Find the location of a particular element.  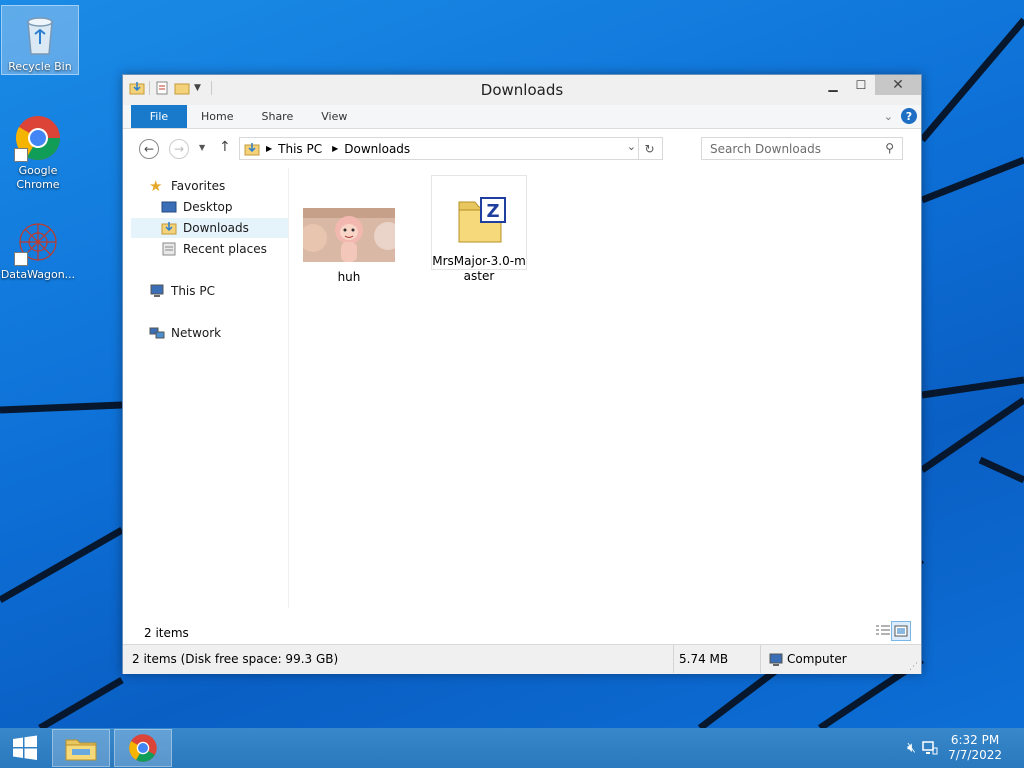

window-controls: ▁ ☐ ✕ is located at coordinates (870, 85).